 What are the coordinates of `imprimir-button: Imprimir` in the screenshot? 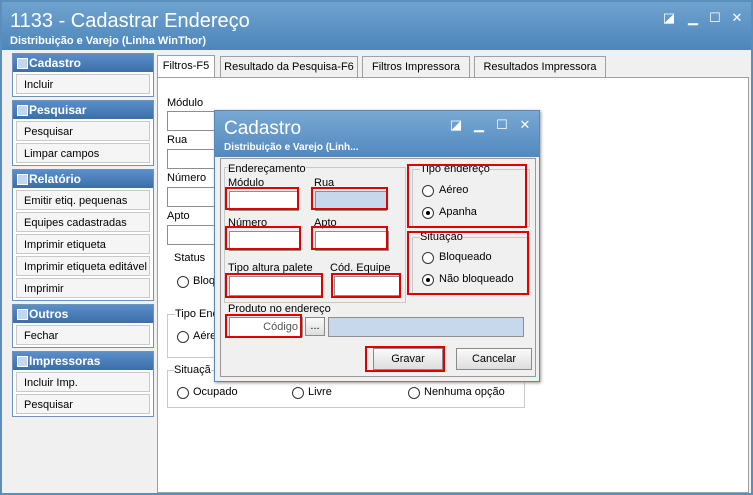 It's located at (83, 288).